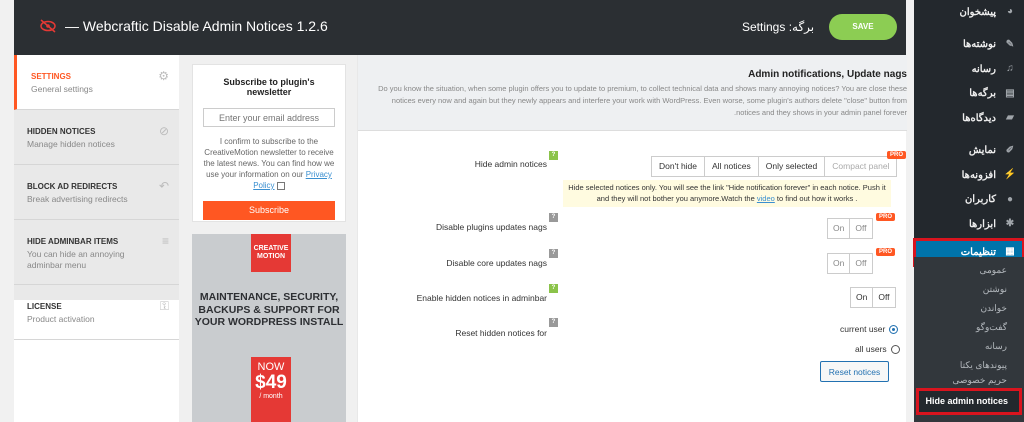 The height and width of the screenshot is (422, 1024). I want to click on menu-label: افزونه‌ها, so click(978, 175).